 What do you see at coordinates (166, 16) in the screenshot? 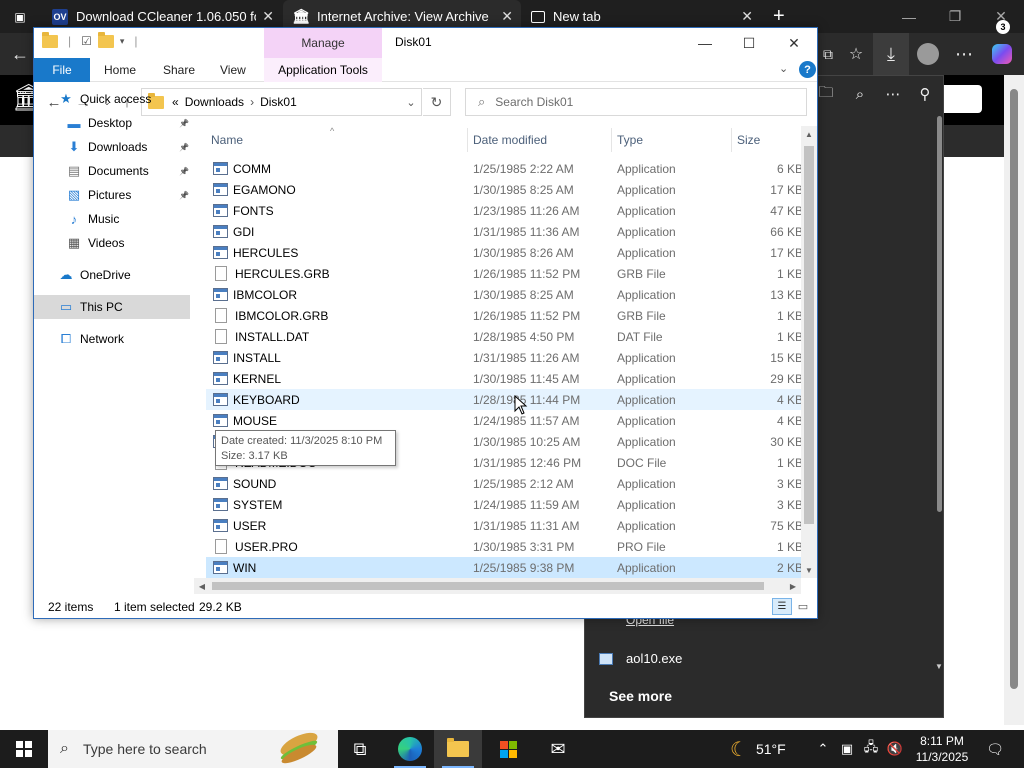
I see `tab-label: Download CCleaner 1.06.050 for W` at bounding box center [166, 16].